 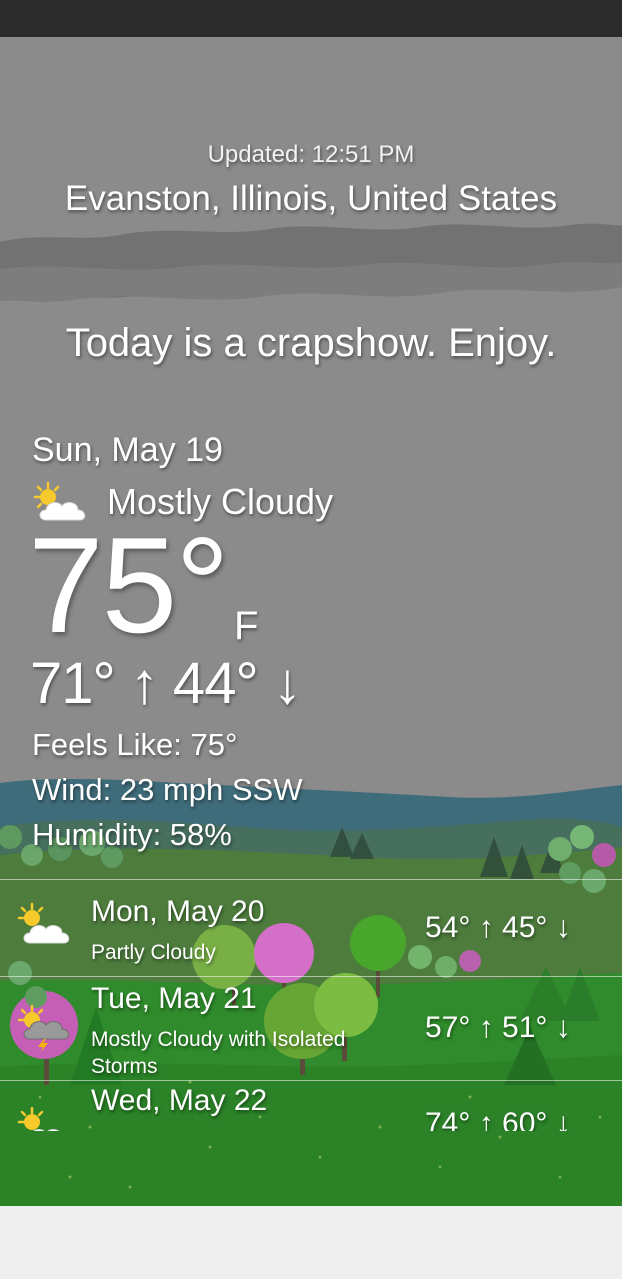 What do you see at coordinates (311, 1106) in the screenshot?
I see `forecast-row: Wed, May 22 74° ↑ 60° ↓` at bounding box center [311, 1106].